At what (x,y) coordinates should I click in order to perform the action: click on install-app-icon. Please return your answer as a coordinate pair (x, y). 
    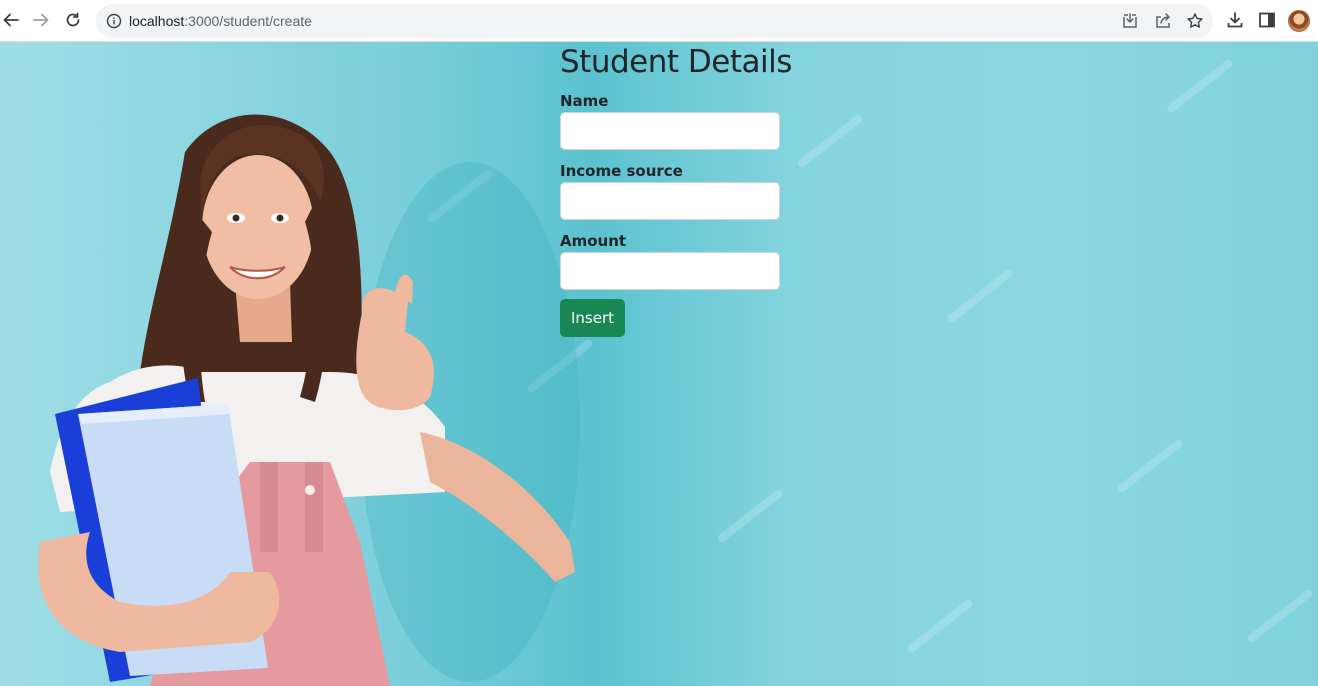
    Looking at the image, I should click on (1130, 21).